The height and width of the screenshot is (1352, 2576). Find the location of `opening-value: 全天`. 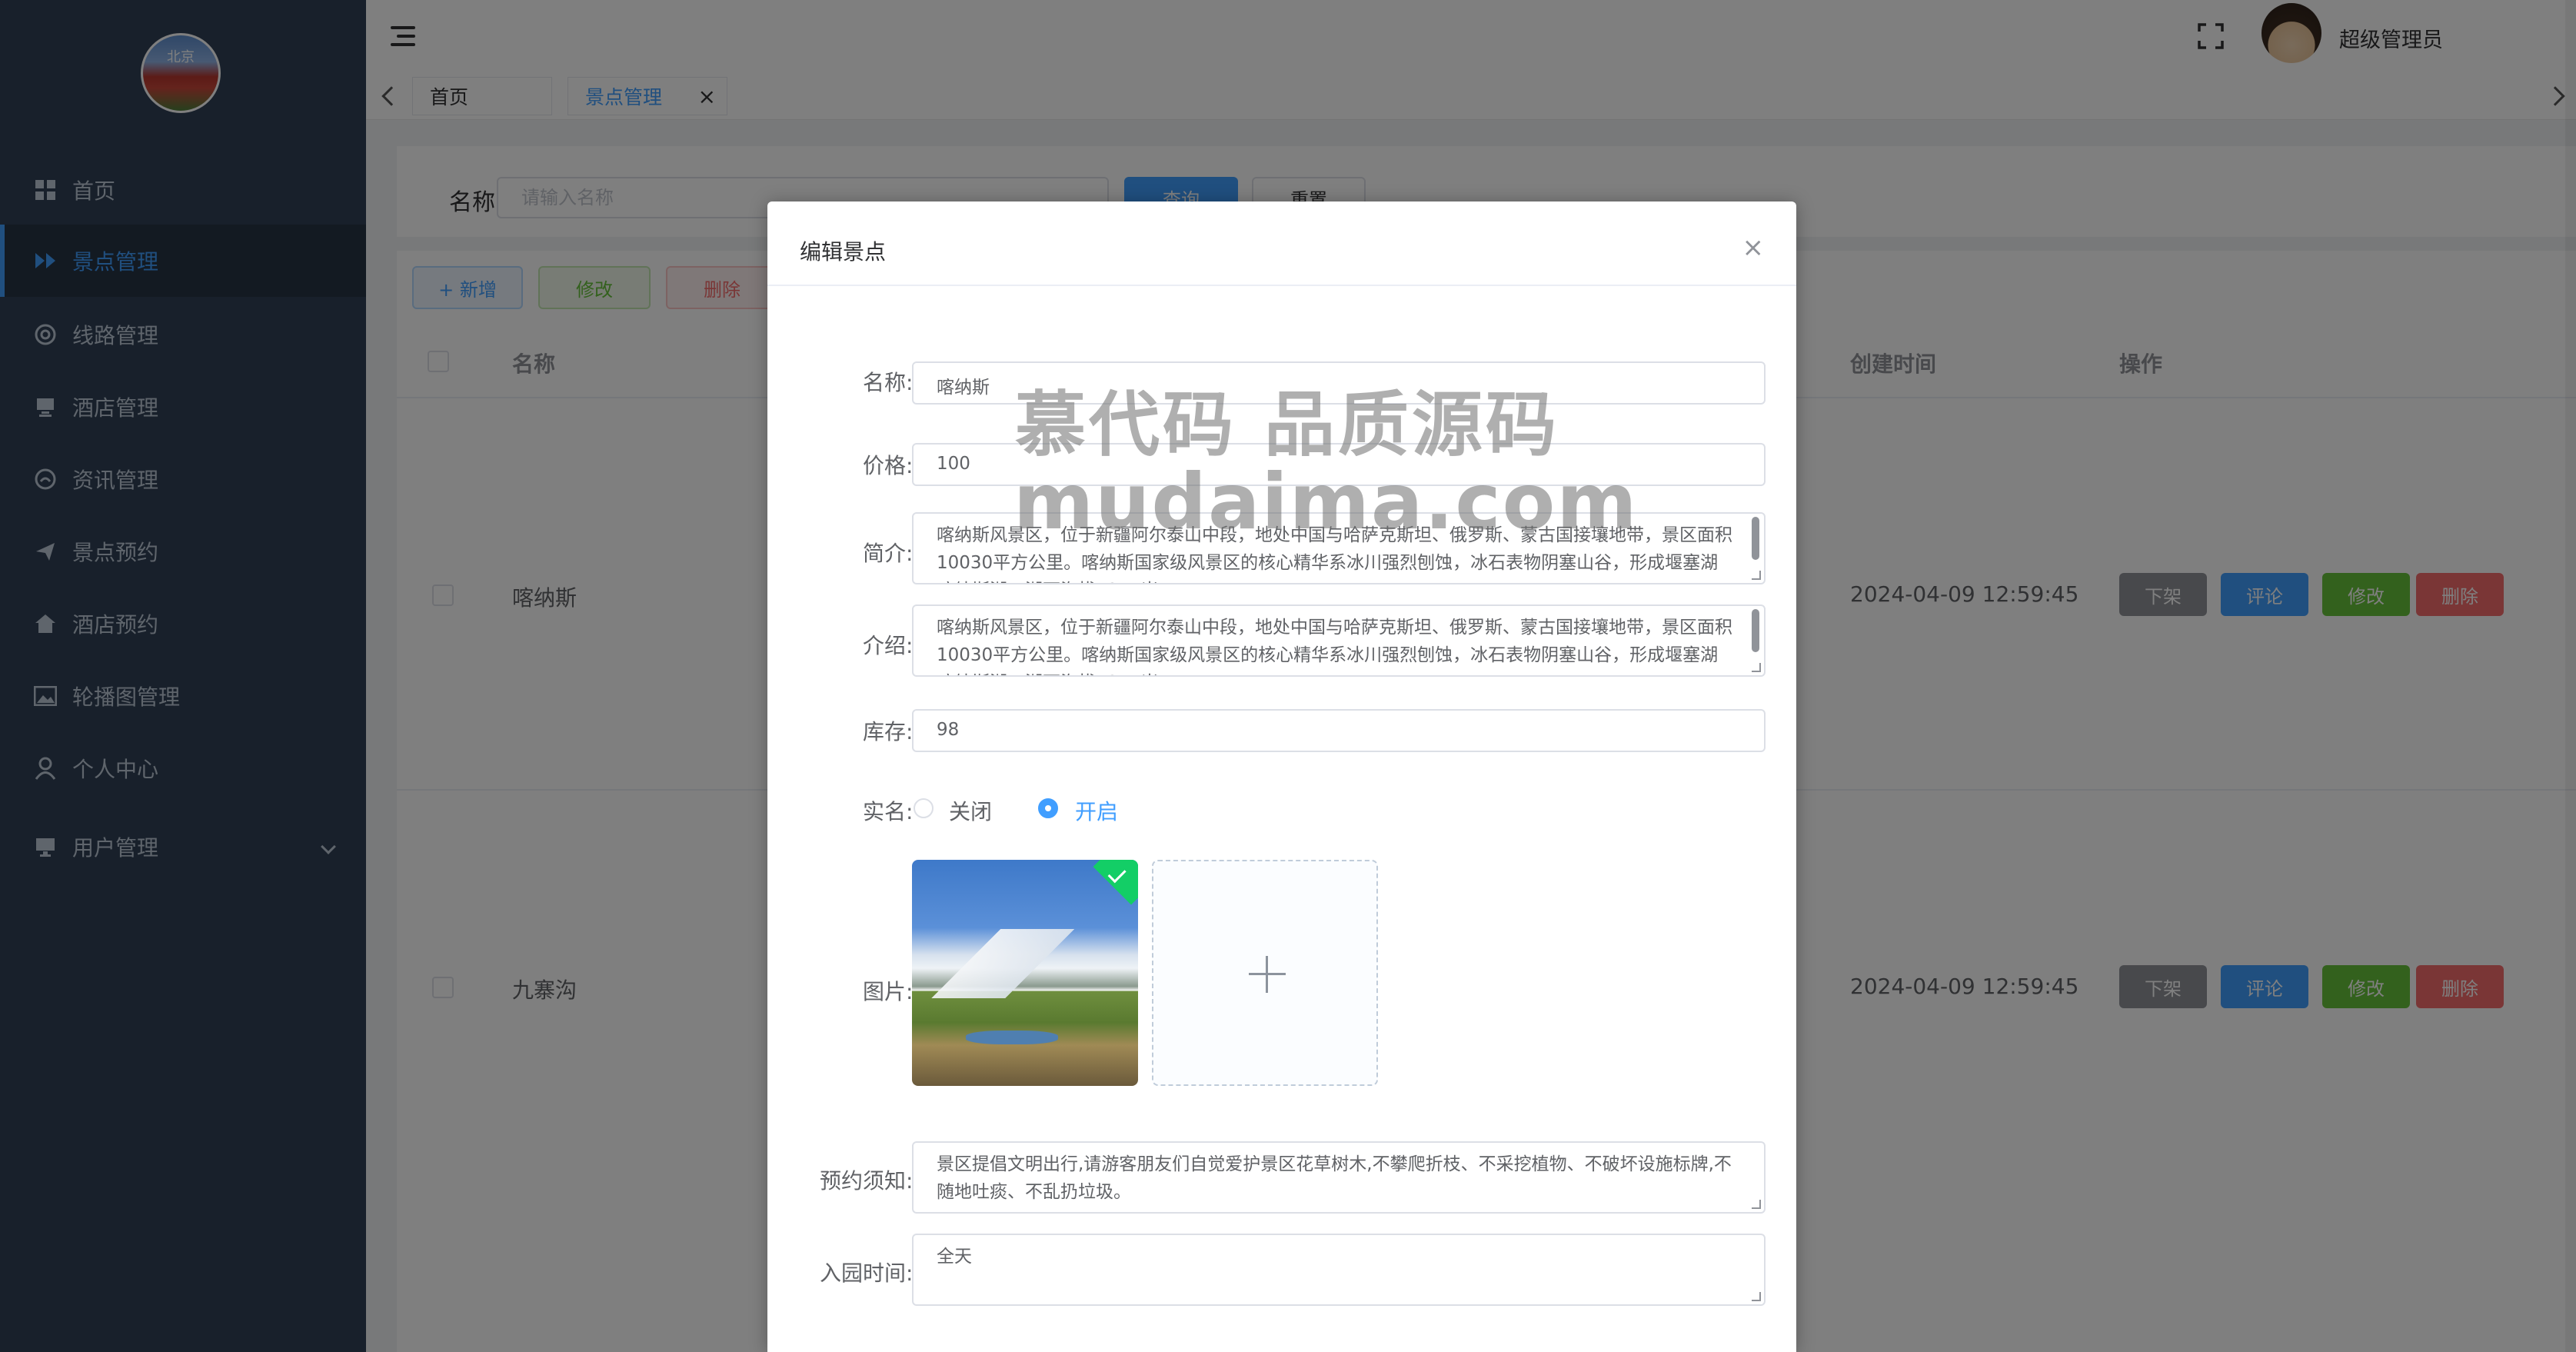

opening-value: 全天 is located at coordinates (954, 1257).